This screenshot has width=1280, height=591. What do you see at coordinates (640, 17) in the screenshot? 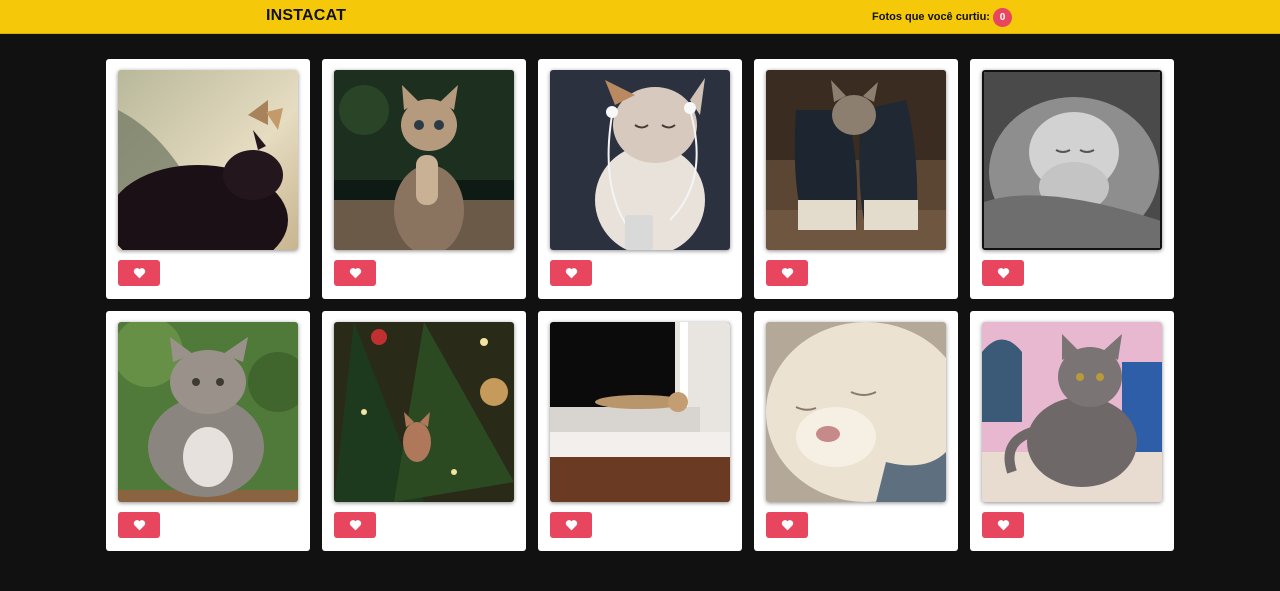
I see `top-bar: INSTACAT Fotos que você curtiu: 0` at bounding box center [640, 17].